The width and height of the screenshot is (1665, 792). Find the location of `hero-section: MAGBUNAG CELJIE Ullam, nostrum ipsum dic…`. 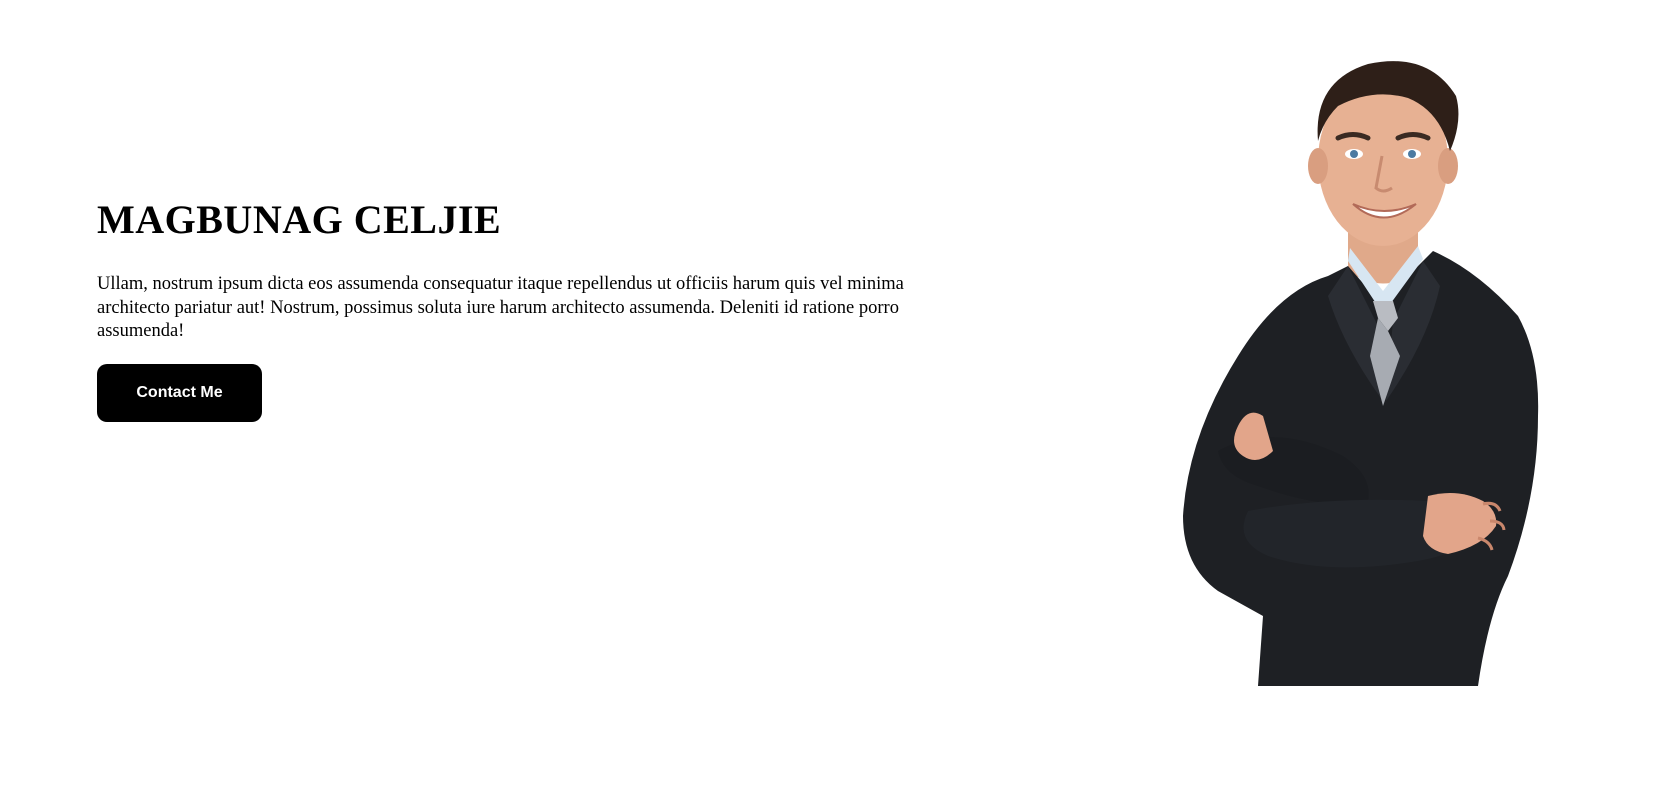

hero-section: MAGBUNAG CELJIE Ullam, nostrum ipsum dic… is located at coordinates (507, 309).